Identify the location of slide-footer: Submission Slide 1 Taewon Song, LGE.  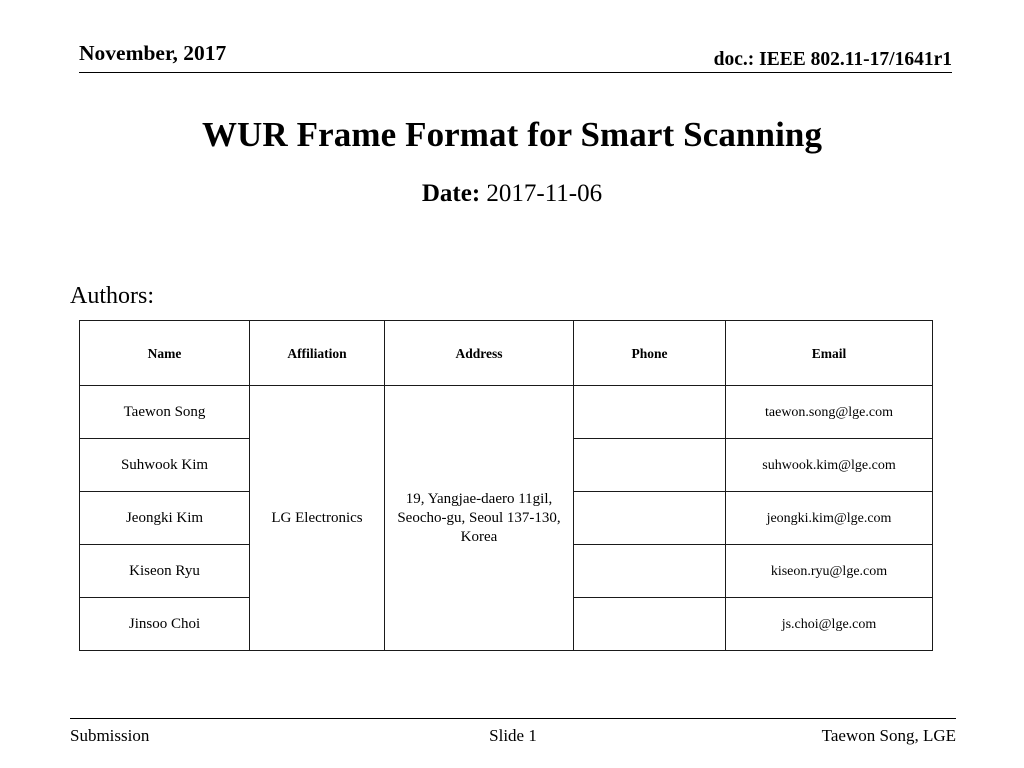
(513, 733).